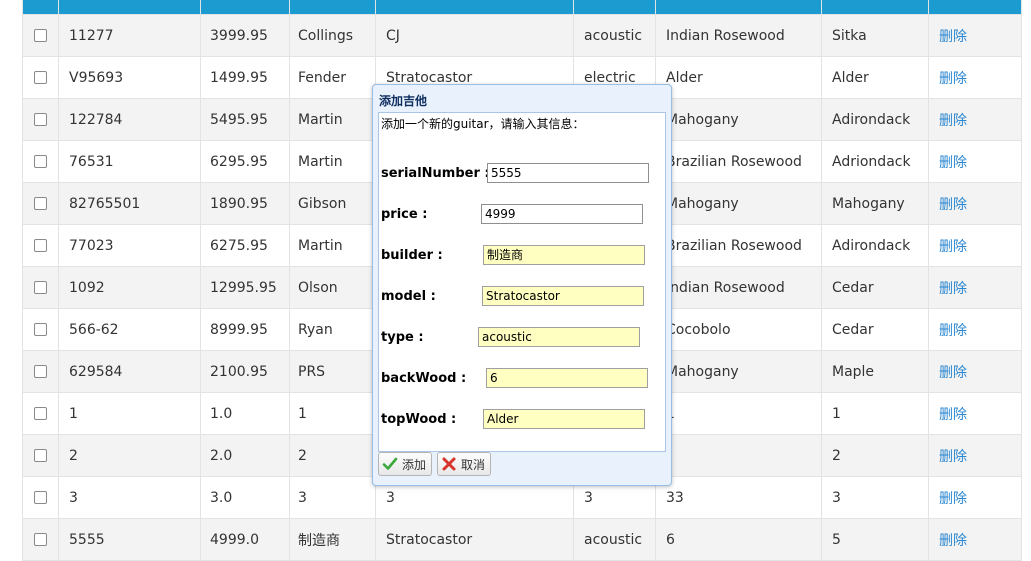 The height and width of the screenshot is (561, 1031). Describe the element at coordinates (404, 214) in the screenshot. I see `price-label: price :` at that location.